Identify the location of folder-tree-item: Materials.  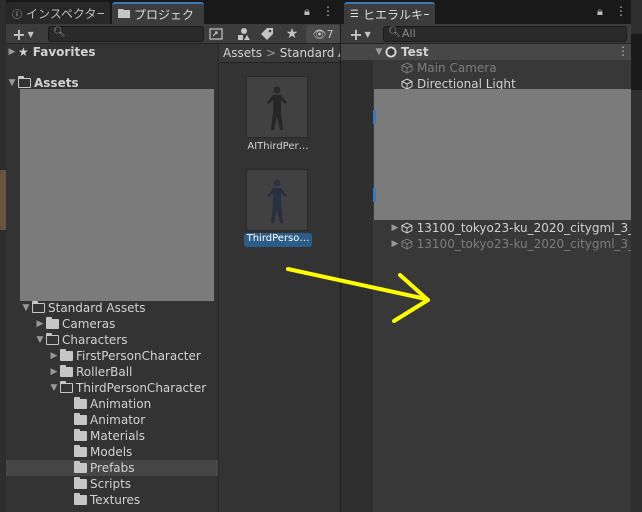
(112, 436).